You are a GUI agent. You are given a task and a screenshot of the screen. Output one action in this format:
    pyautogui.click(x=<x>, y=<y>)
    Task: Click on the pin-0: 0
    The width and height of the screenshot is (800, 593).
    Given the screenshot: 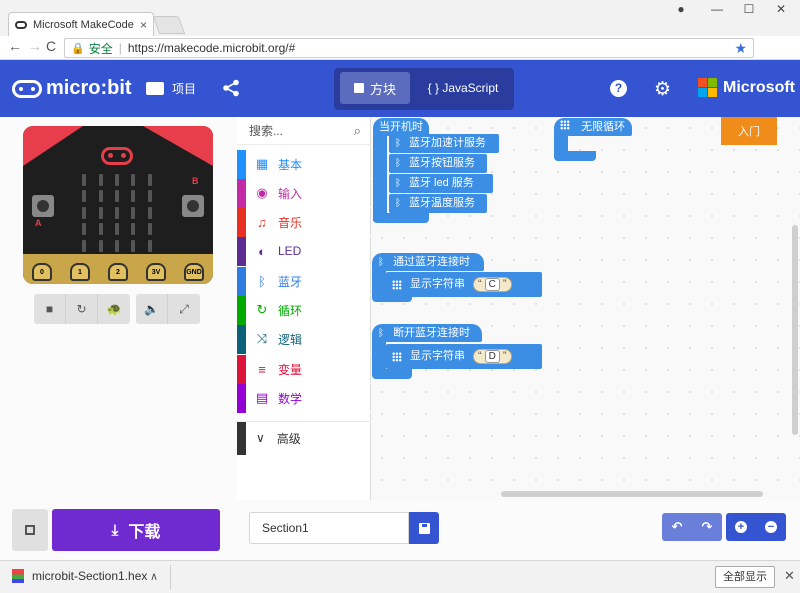 What is the action you would take?
    pyautogui.click(x=42, y=272)
    